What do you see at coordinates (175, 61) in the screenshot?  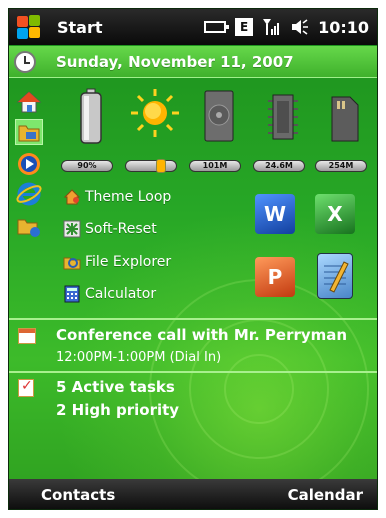 I see `date-text: Sunday, November 11, 2007` at bounding box center [175, 61].